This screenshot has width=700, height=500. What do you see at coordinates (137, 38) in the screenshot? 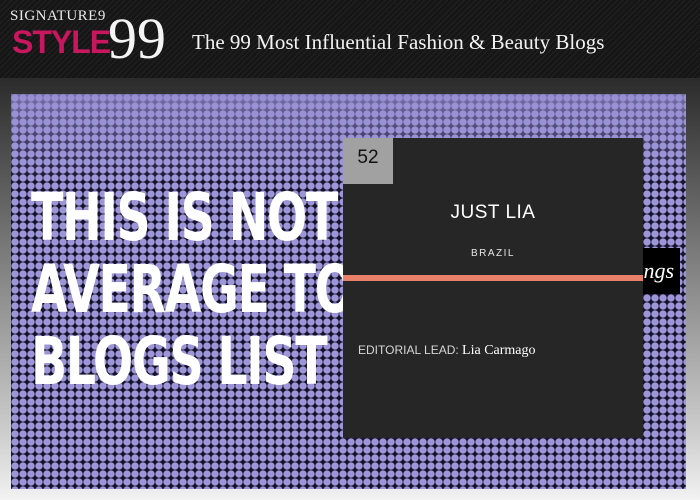
I see `logo-number-text: 99` at bounding box center [137, 38].